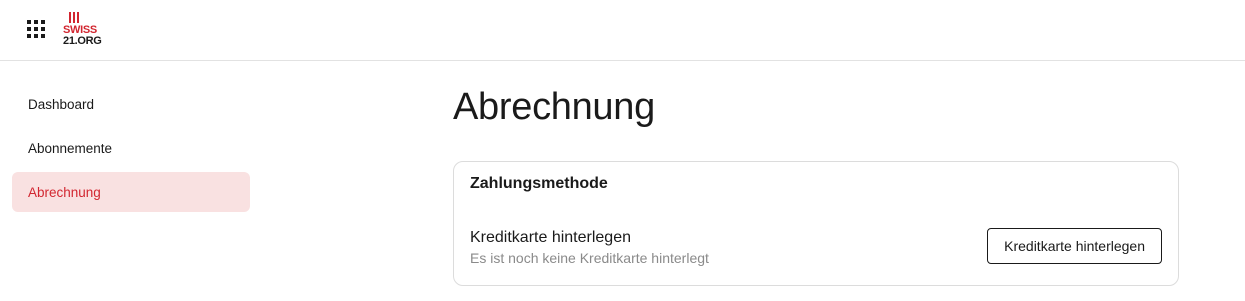 The width and height of the screenshot is (1245, 301). Describe the element at coordinates (93, 29) in the screenshot. I see `swiss21-logo: SWISS 21.ORG` at that location.